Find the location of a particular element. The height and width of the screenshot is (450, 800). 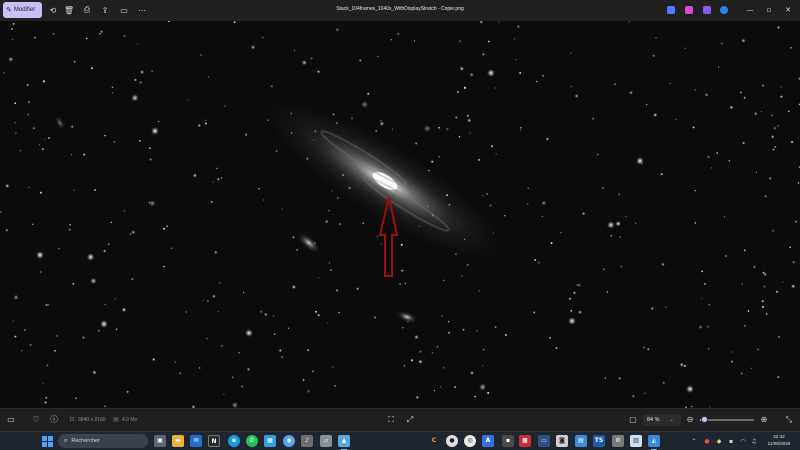

tray-app-icon-1: ● is located at coordinates (707, 441).